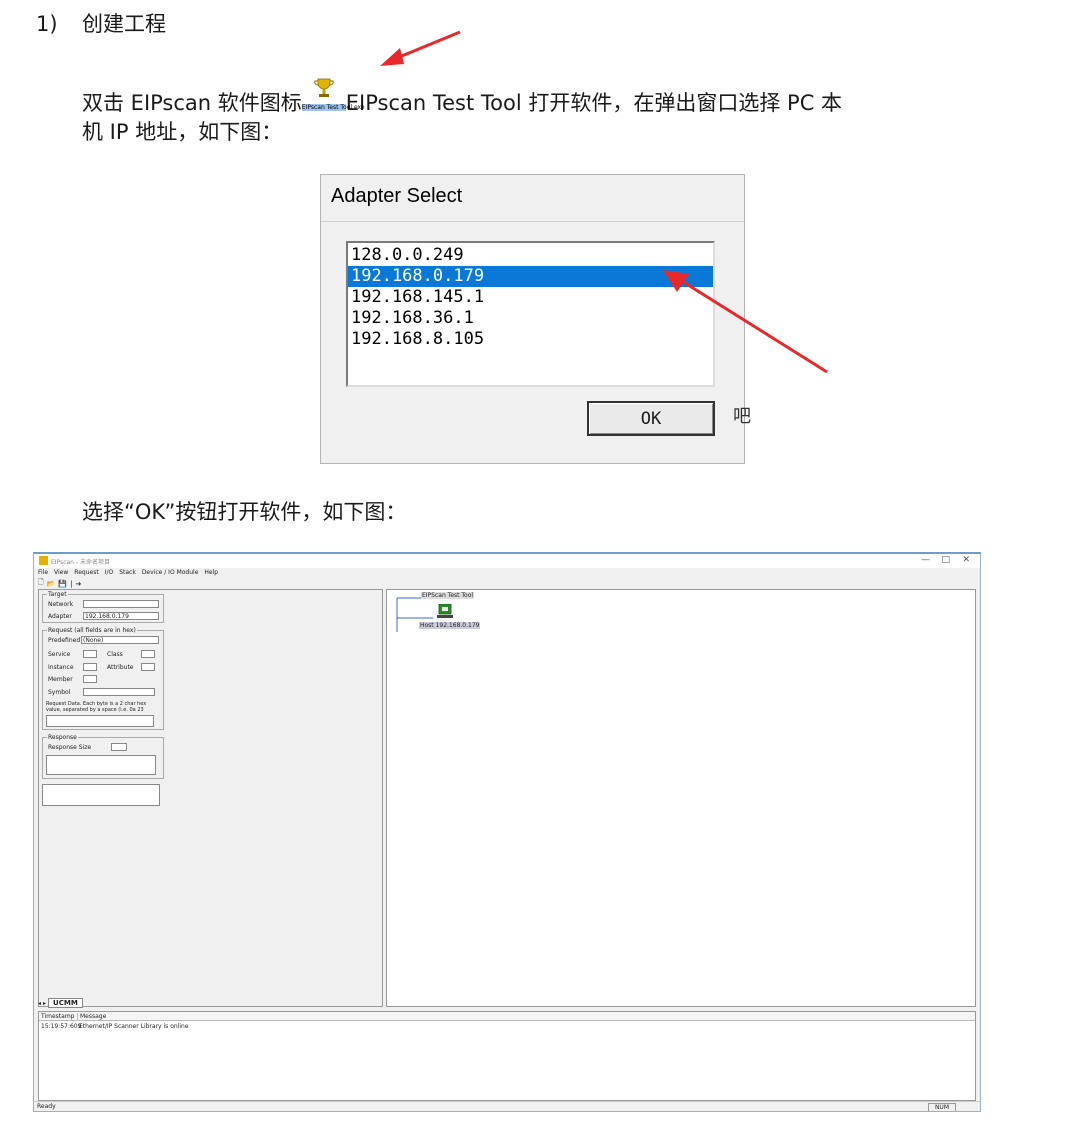 Image resolution: width=1084 pixels, height=1138 pixels. I want to click on close-icon: ✕, so click(966, 560).